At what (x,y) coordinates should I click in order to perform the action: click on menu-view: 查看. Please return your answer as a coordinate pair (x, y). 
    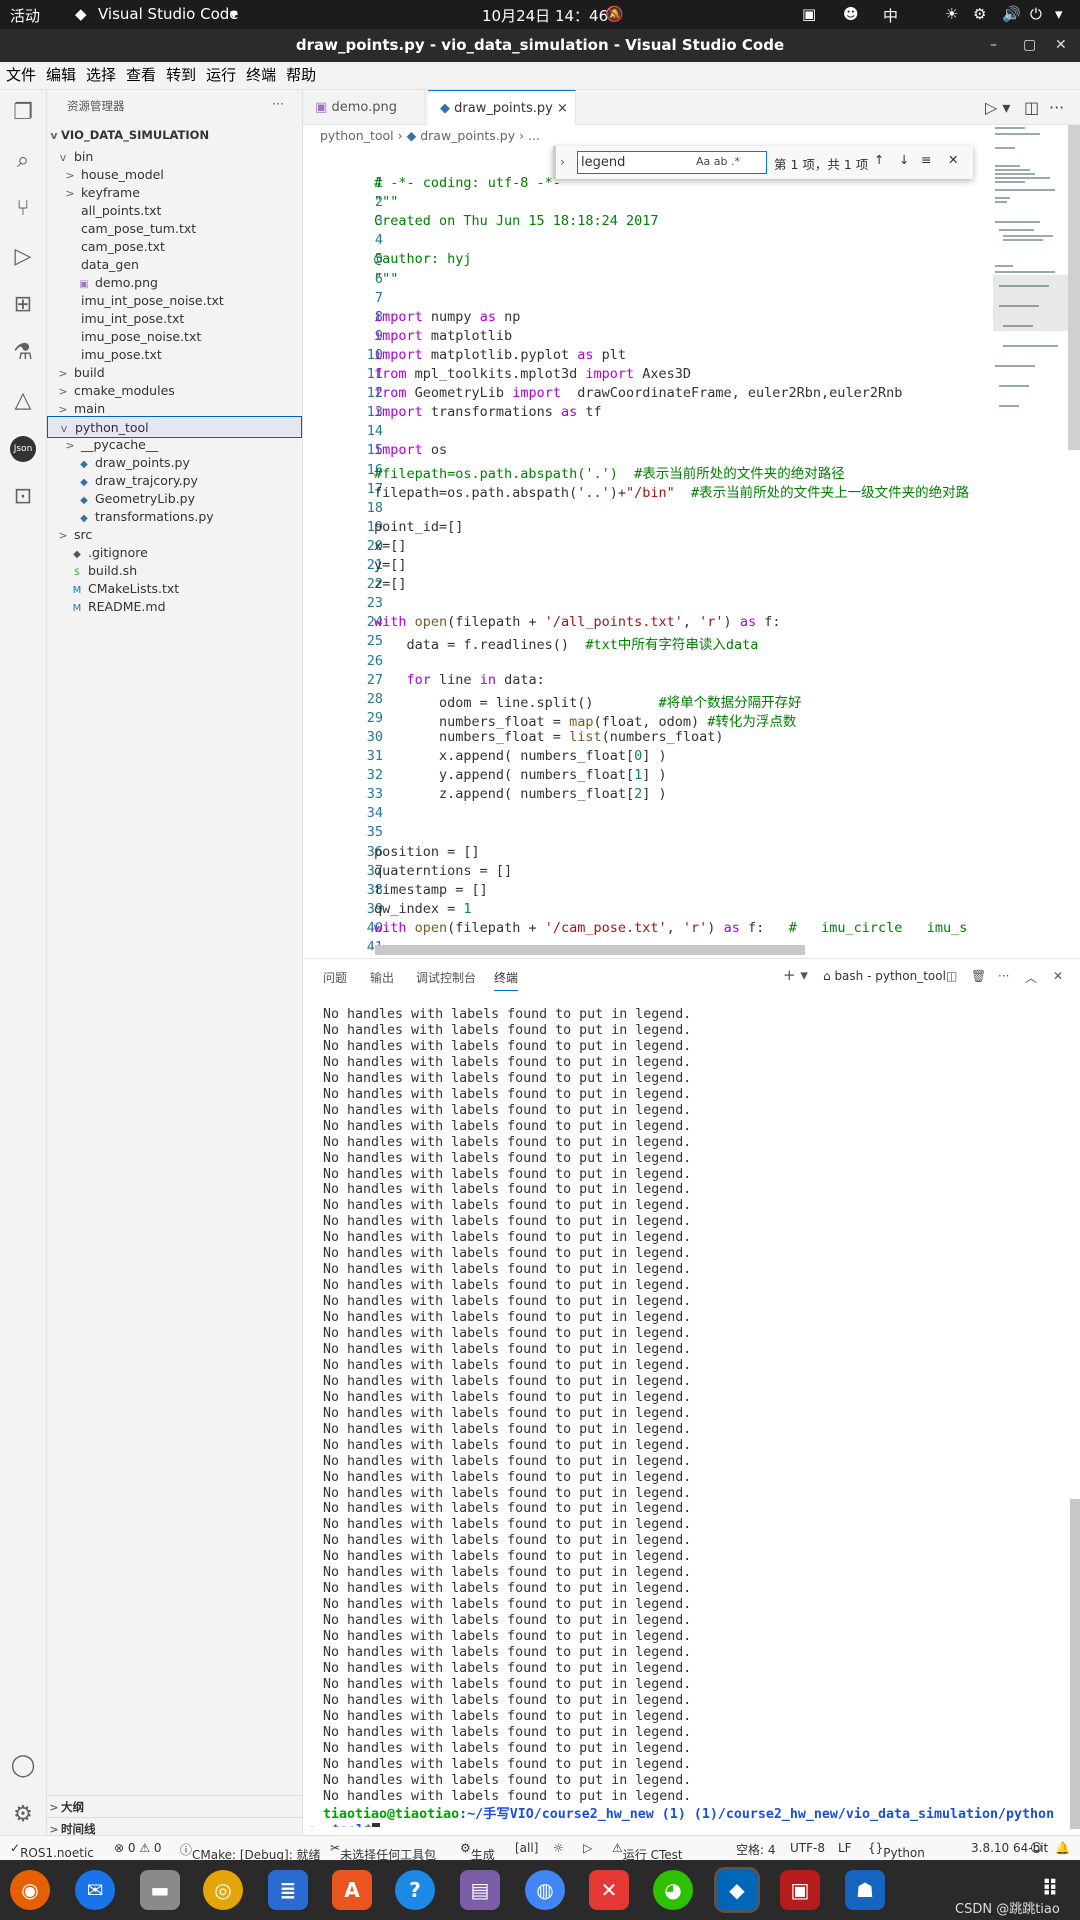
    Looking at the image, I should click on (141, 75).